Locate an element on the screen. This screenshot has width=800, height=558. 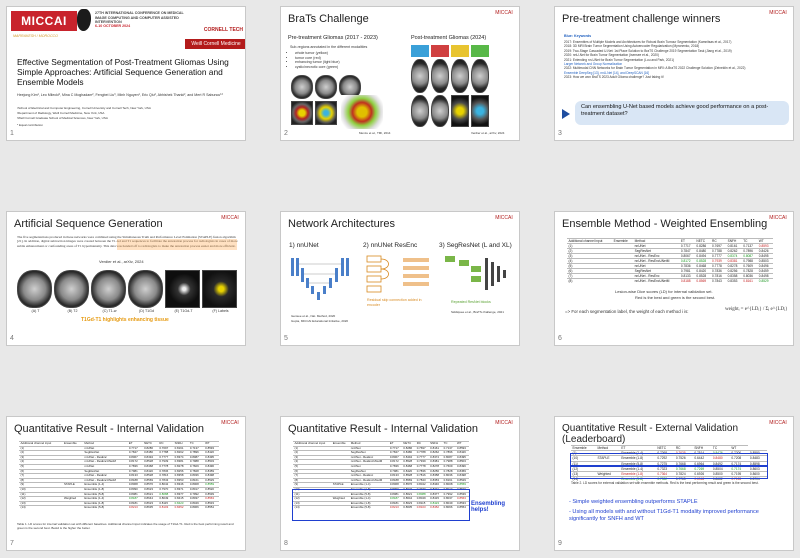
brain-mri-t2 is located at coordinates (71, 289).